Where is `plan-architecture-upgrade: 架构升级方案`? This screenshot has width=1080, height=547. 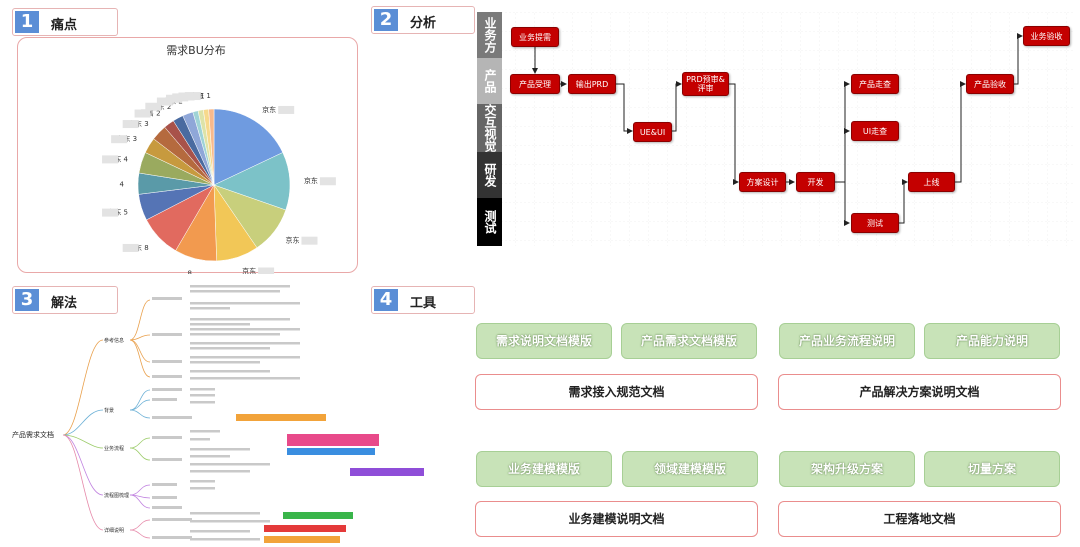
plan-architecture-upgrade: 架构升级方案 is located at coordinates (847, 469).